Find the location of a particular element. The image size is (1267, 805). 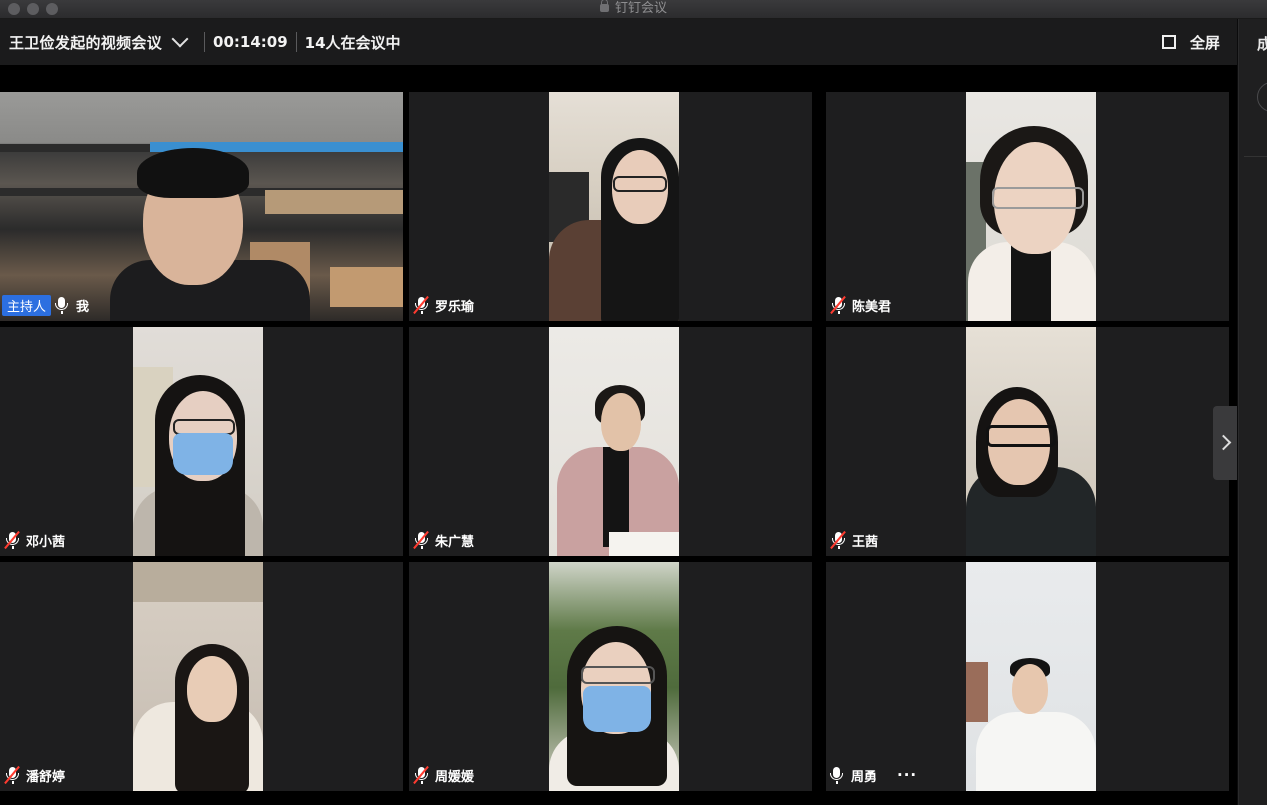

participant-name: 潘舒婷 is located at coordinates (46, 777).